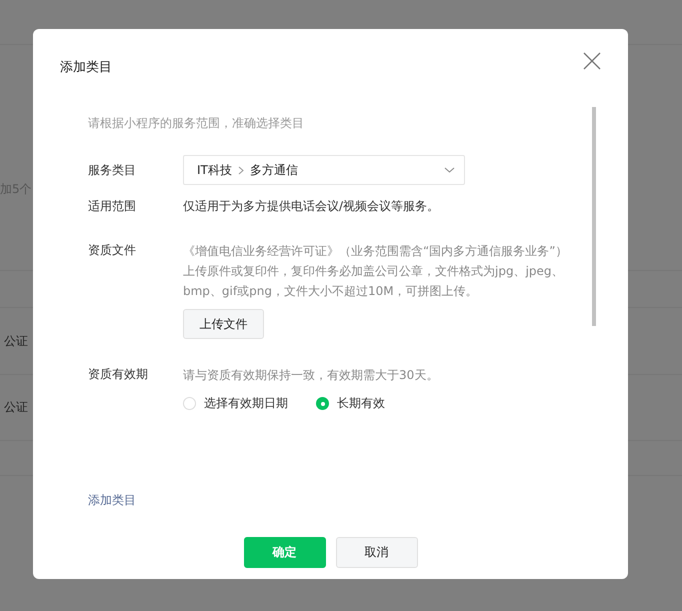 The width and height of the screenshot is (682, 611). Describe the element at coordinates (592, 61) in the screenshot. I see `close-icon` at that location.